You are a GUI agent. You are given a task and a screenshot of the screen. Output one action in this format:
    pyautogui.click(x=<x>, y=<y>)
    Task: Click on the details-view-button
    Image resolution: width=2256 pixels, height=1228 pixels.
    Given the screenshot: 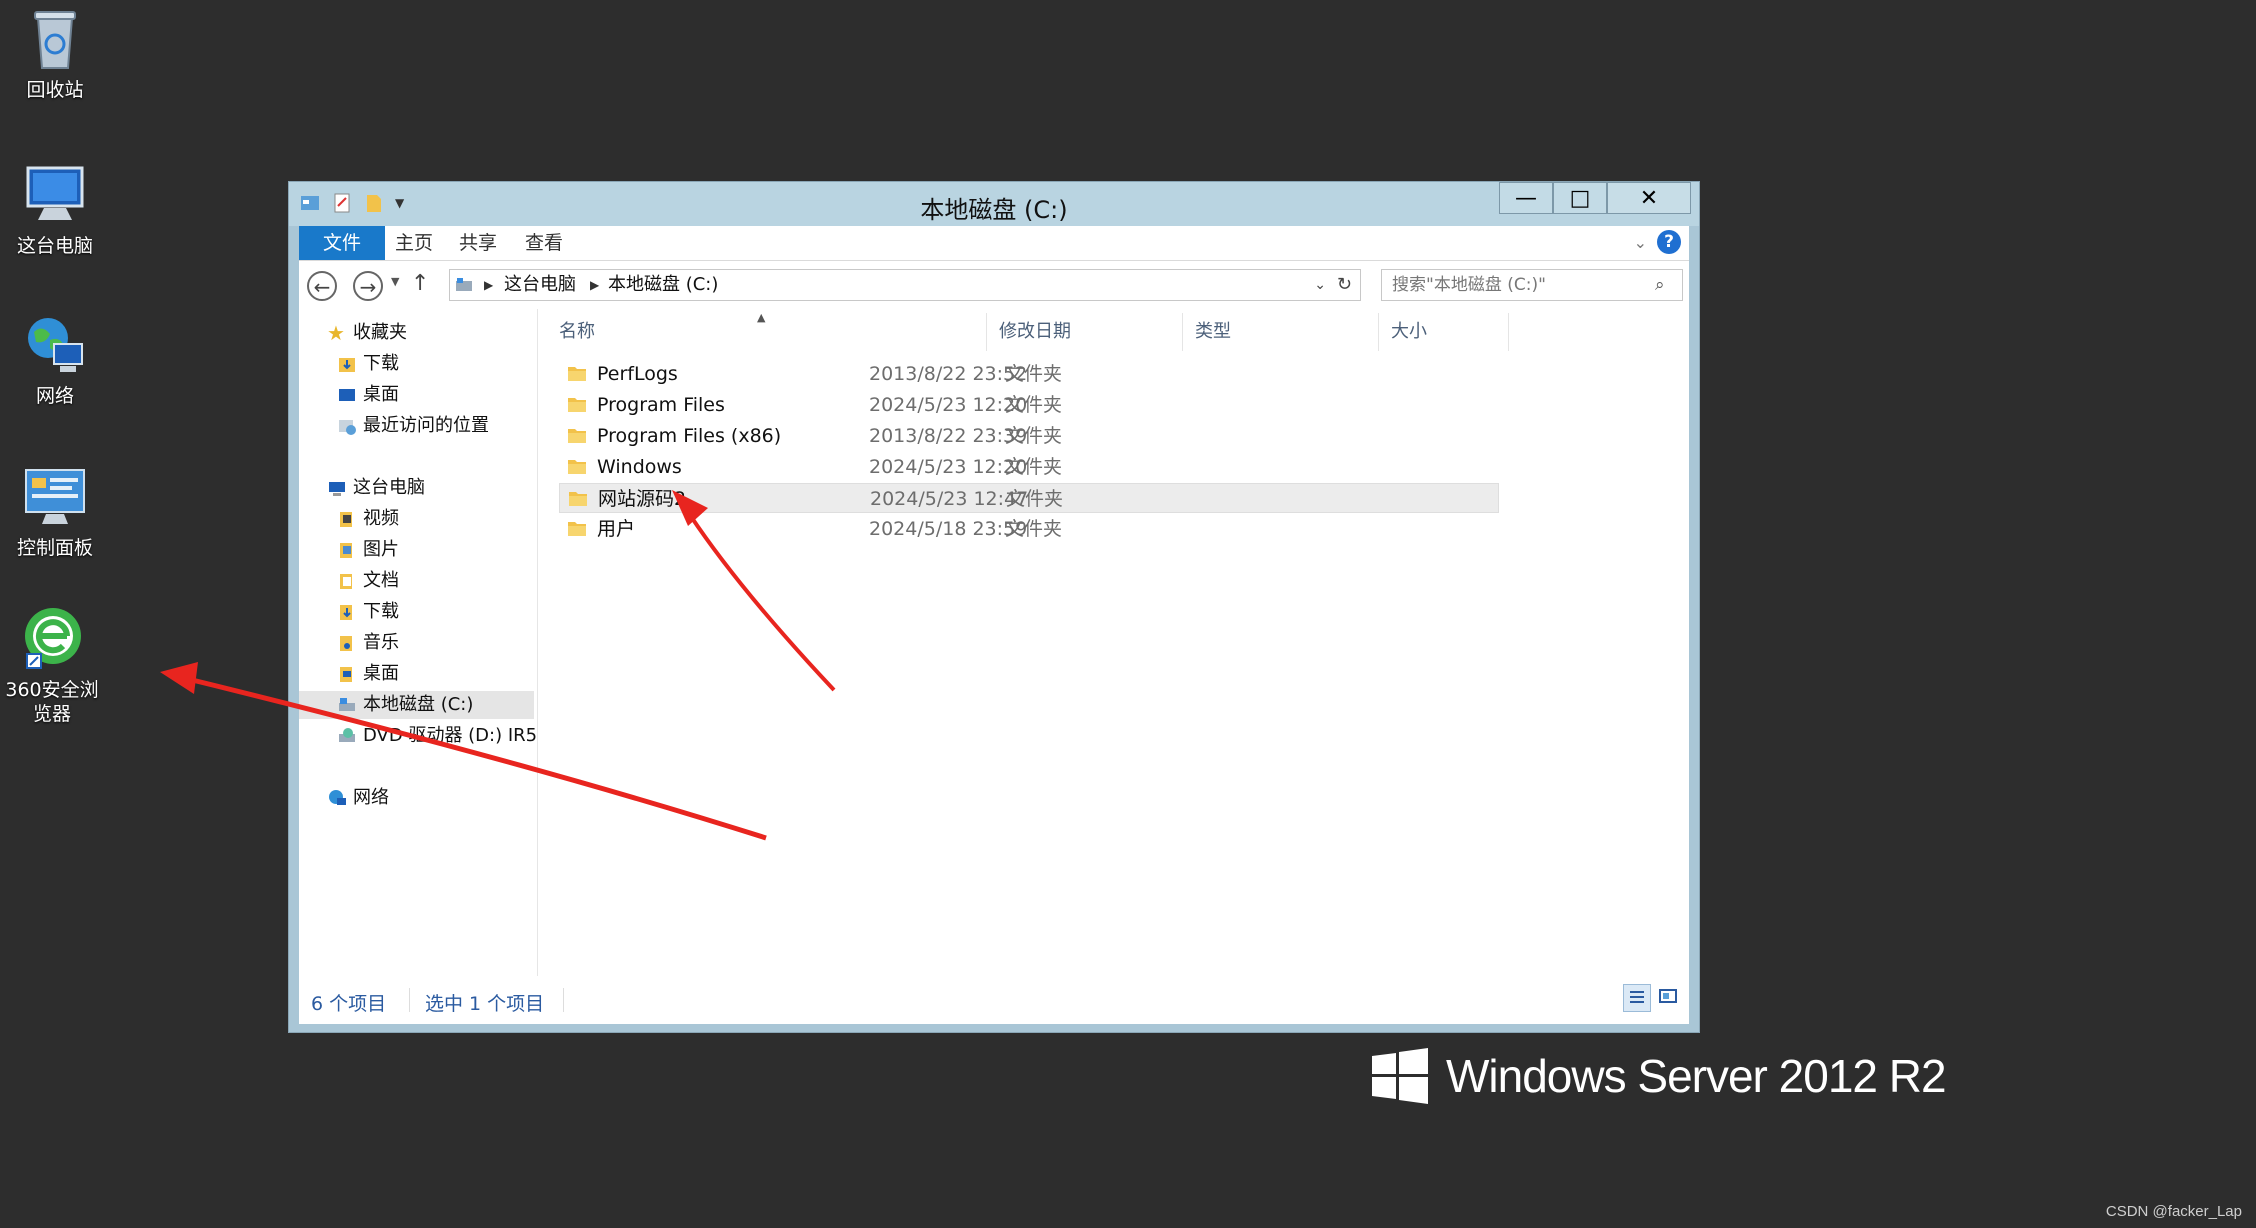 What is the action you would take?
    pyautogui.click(x=1637, y=998)
    